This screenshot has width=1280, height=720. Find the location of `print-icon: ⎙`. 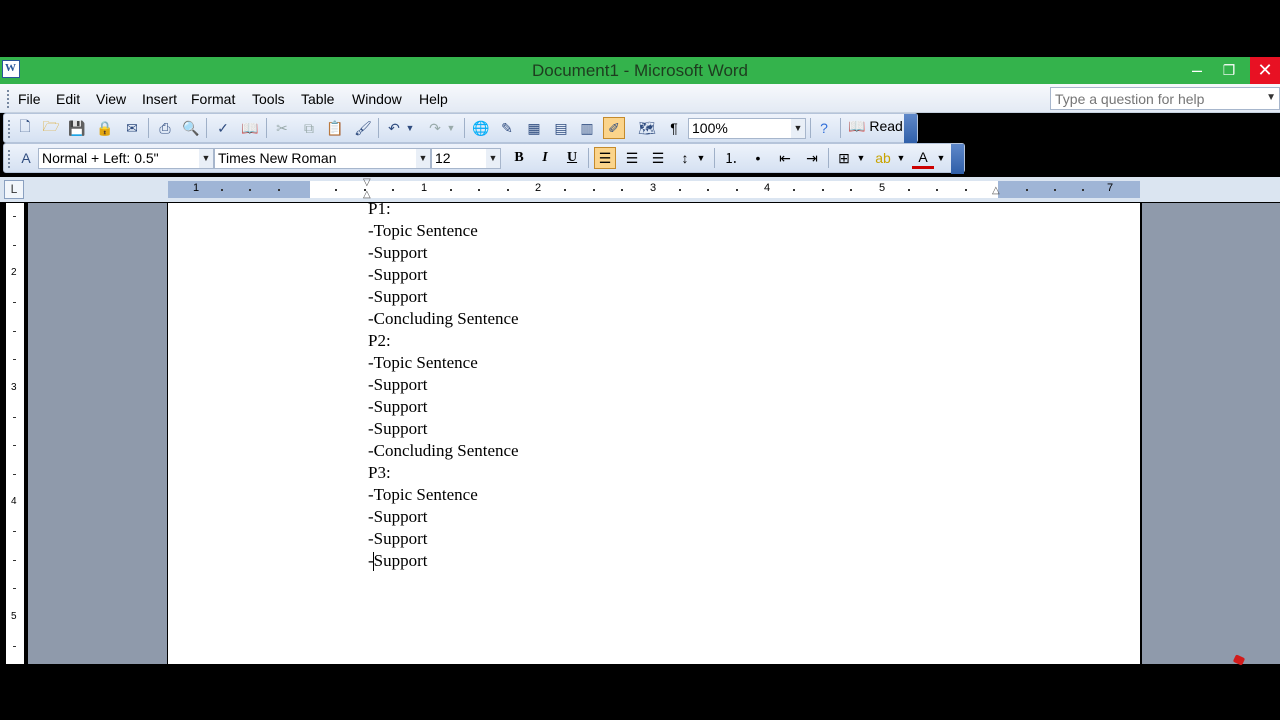

print-icon: ⎙ is located at coordinates (165, 128).